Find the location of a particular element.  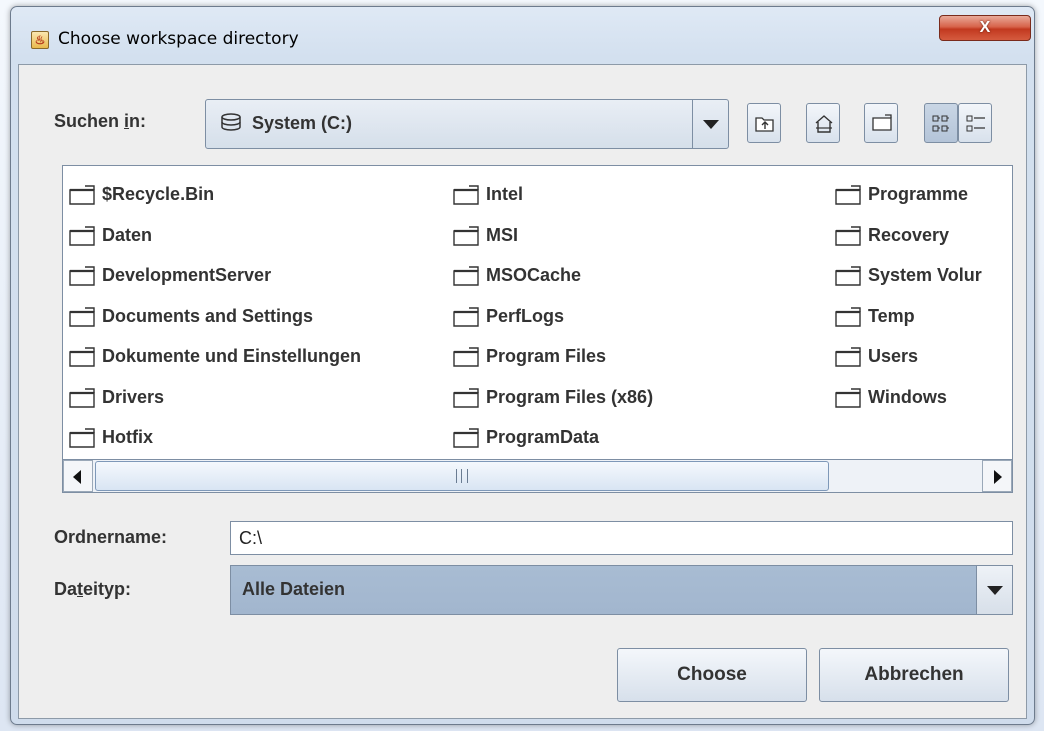

drive-icon is located at coordinates (231, 125).